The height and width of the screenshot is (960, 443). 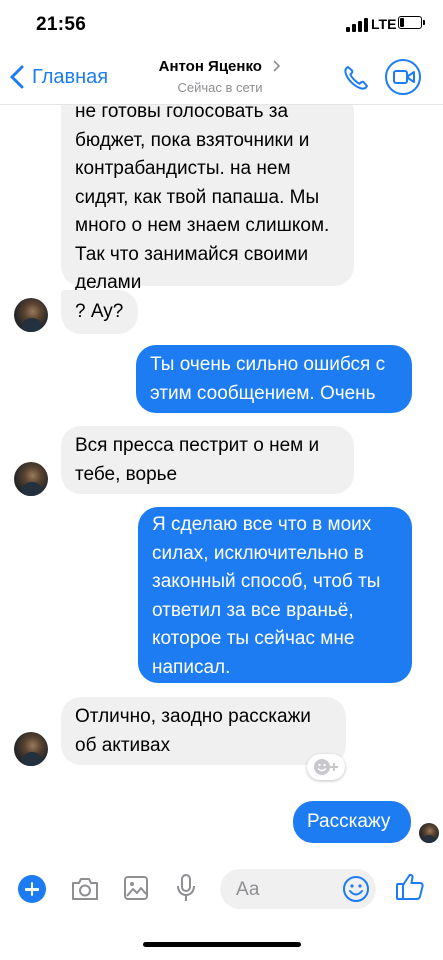 I want to click on composer-bar: Аа, so click(x=221, y=889).